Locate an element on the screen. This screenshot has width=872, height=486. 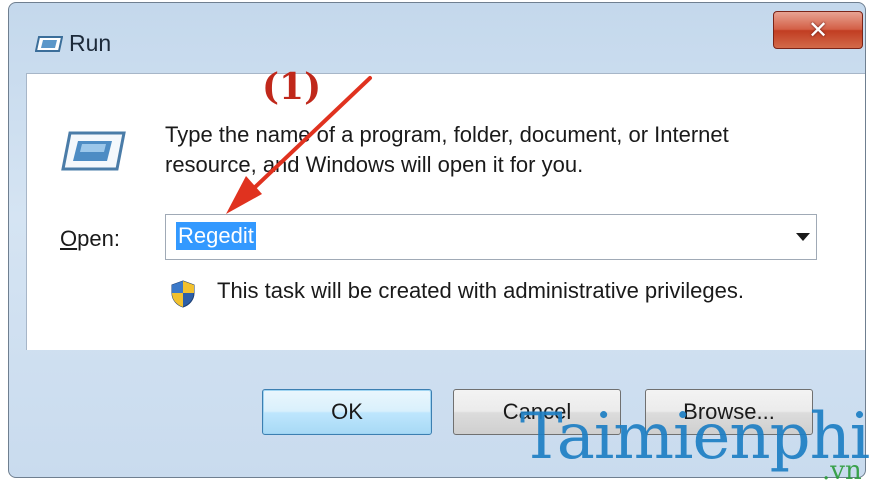
chevron-down-icon is located at coordinates (803, 237).